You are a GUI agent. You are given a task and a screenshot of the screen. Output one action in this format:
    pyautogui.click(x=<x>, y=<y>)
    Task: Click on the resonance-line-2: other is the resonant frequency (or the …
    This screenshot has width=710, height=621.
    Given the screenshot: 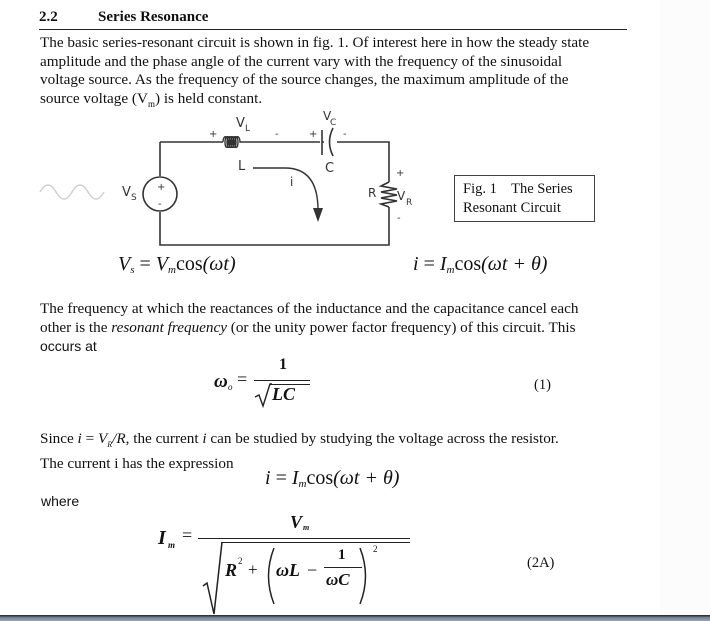 What is the action you would take?
    pyautogui.click(x=308, y=327)
    